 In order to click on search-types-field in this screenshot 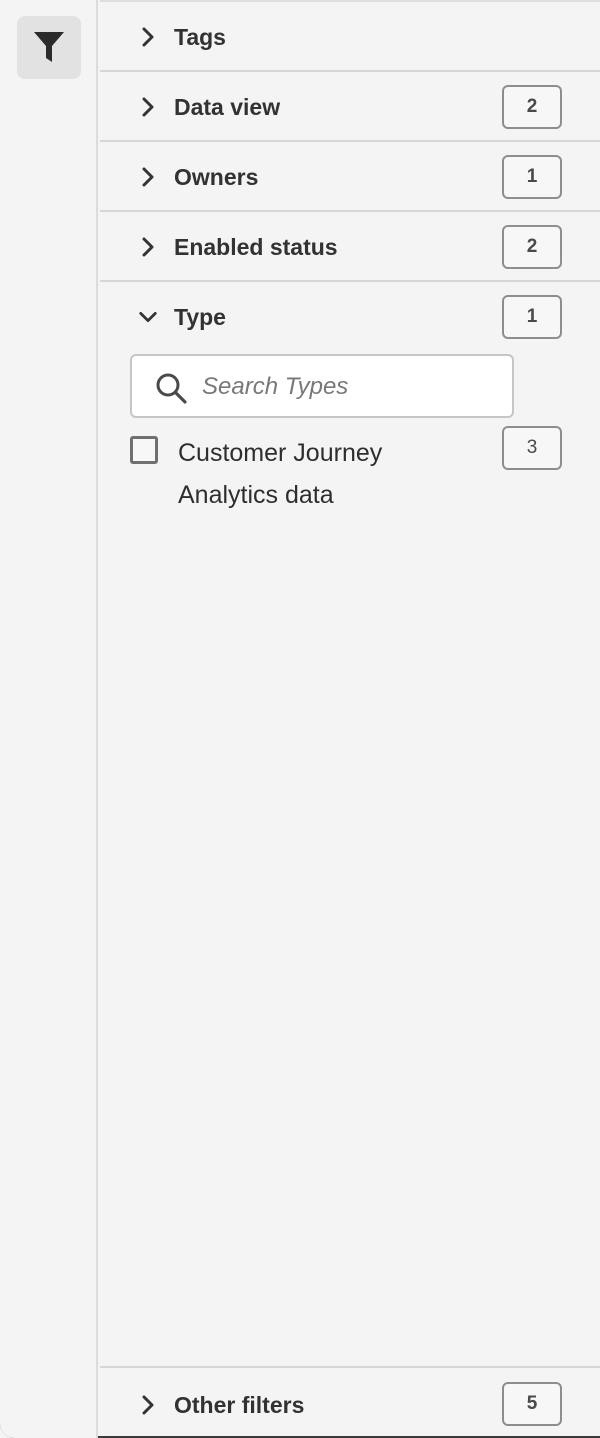, I will do `click(322, 386)`.